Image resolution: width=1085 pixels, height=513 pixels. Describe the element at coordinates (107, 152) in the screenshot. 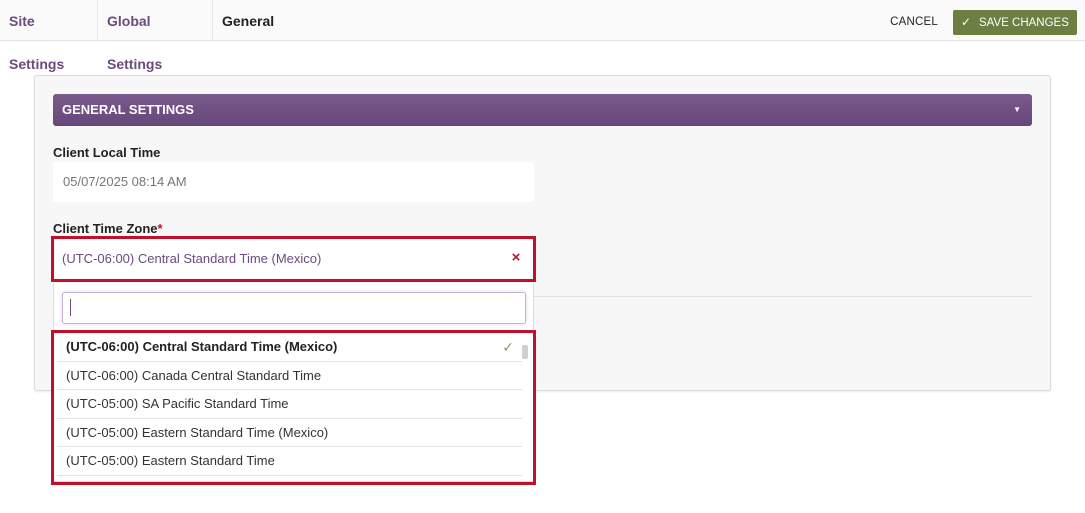

I see `client-local-time-label: Client Local Time` at that location.